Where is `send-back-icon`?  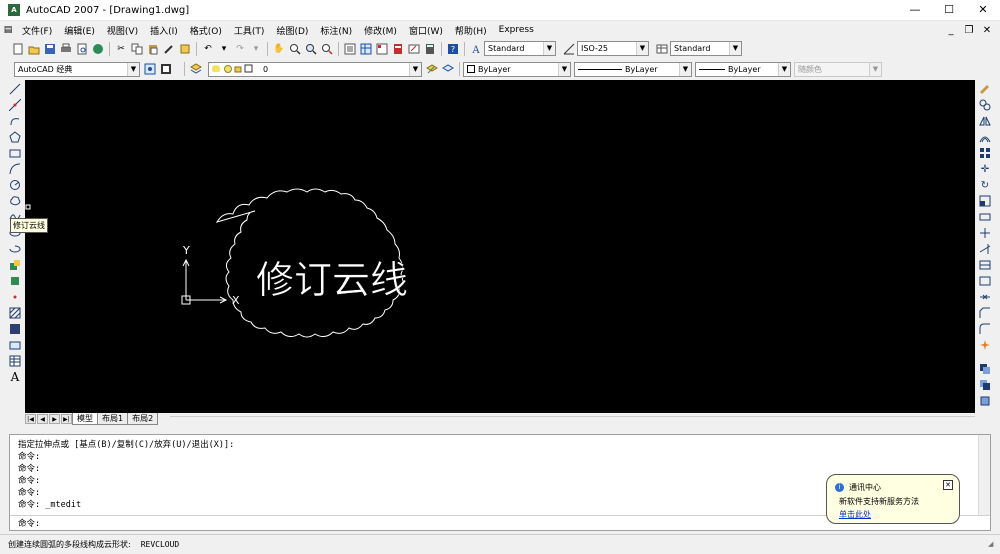 send-back-icon is located at coordinates (985, 401).